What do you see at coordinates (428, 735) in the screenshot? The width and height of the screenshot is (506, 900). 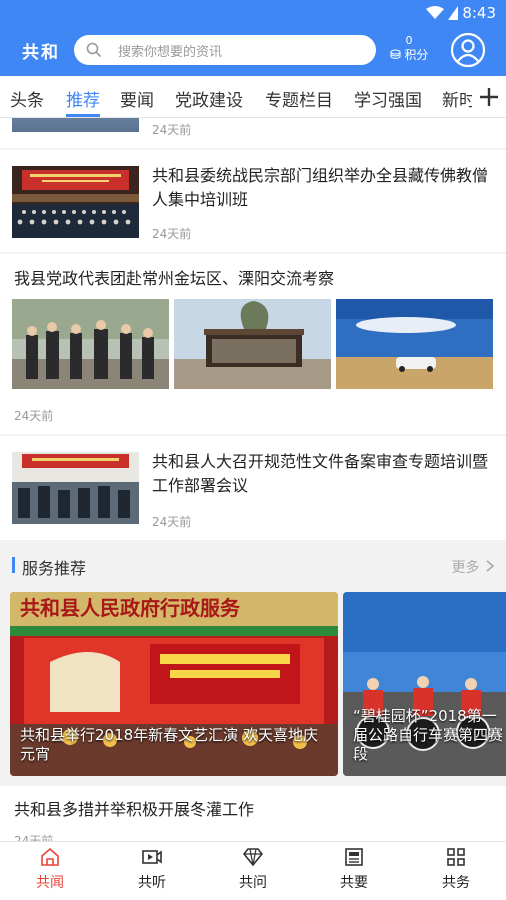 I see `banner-caption: “碧桂园杯”2018第一届公路自行车赛第四赛段` at bounding box center [428, 735].